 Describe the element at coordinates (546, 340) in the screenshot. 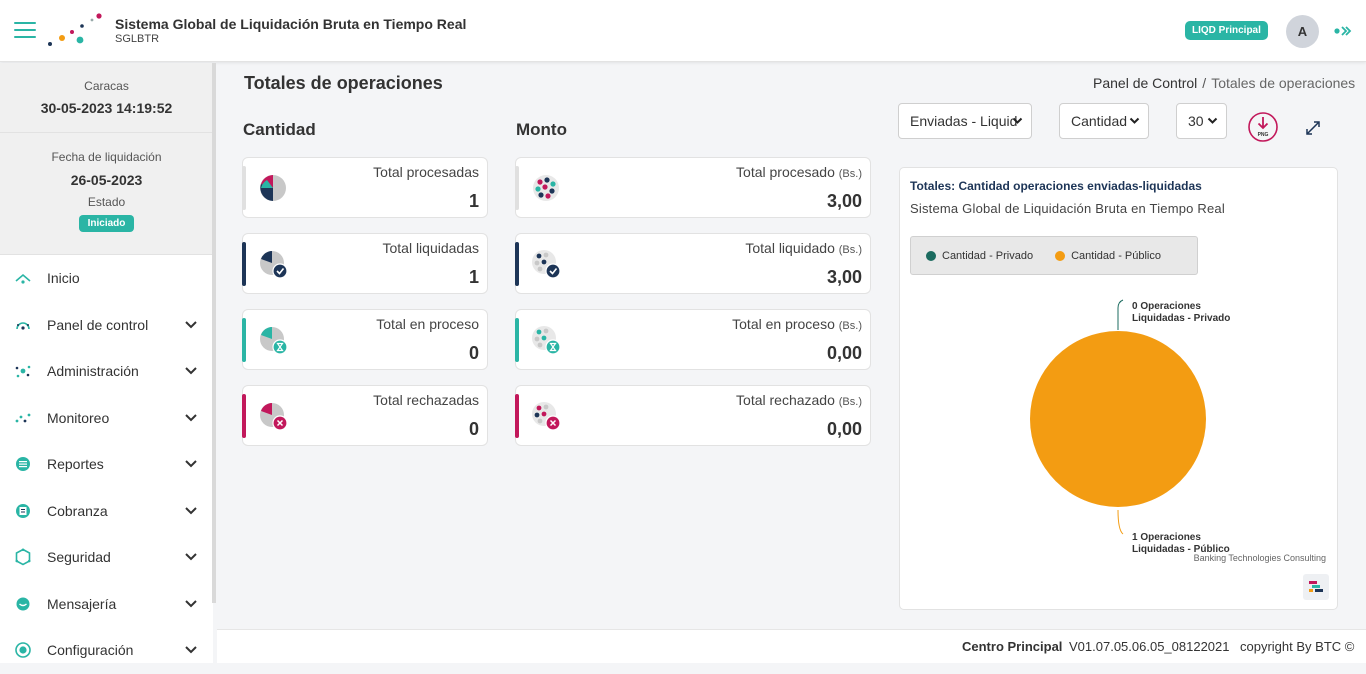

I see `coins-hourglass-icon` at that location.